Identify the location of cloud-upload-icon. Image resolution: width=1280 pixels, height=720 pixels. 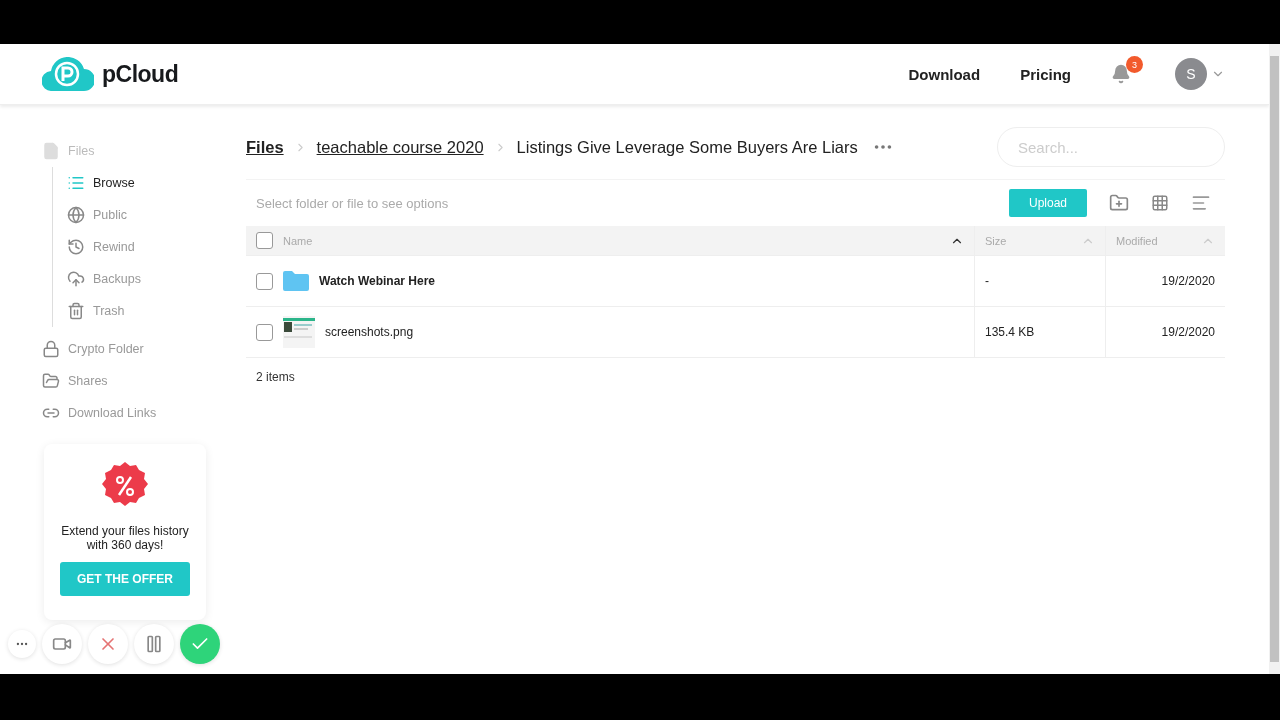
(76, 279).